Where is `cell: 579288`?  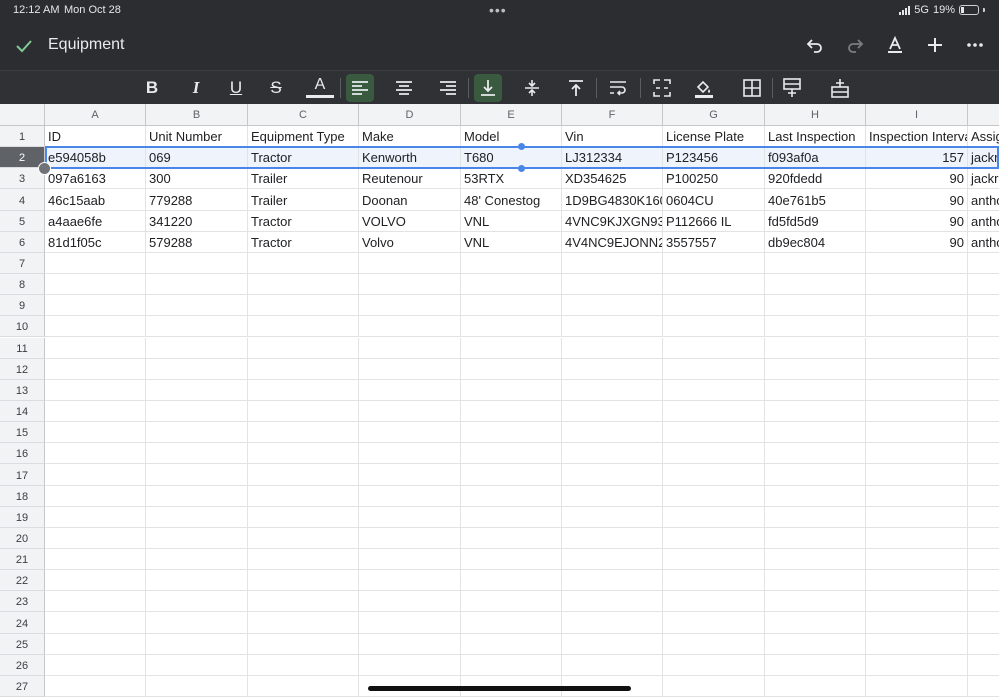 cell: 579288 is located at coordinates (197, 242).